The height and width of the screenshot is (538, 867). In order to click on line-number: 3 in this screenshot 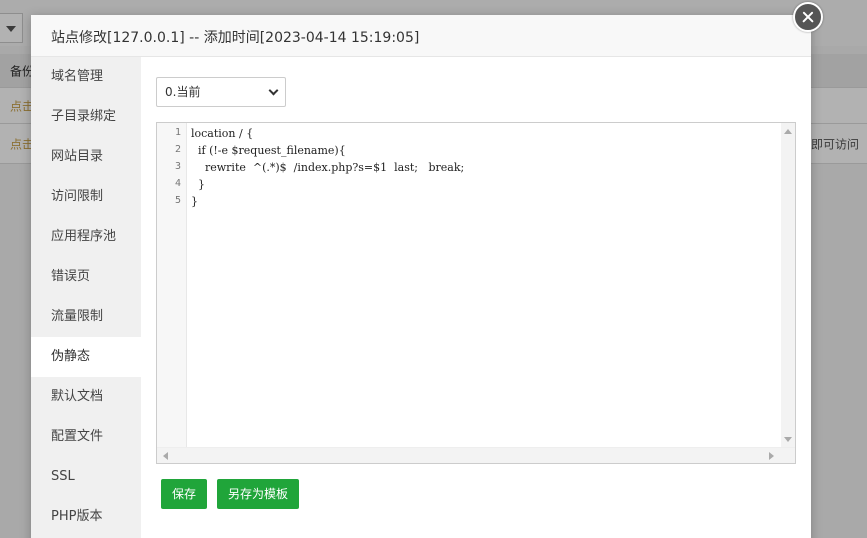, I will do `click(177, 166)`.